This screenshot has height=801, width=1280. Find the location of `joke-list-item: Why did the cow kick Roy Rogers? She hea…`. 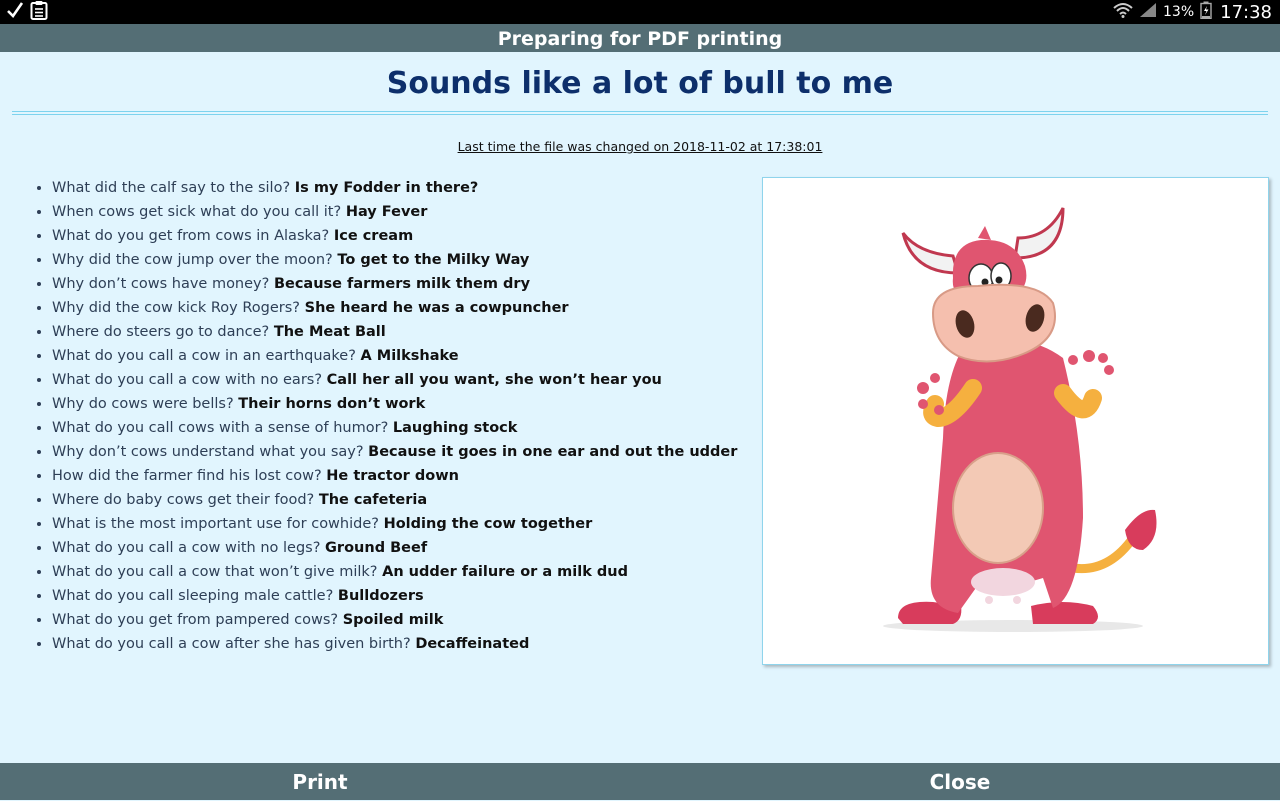

joke-list-item: Why did the cow kick Roy Rogers? She hea… is located at coordinates (394, 308).